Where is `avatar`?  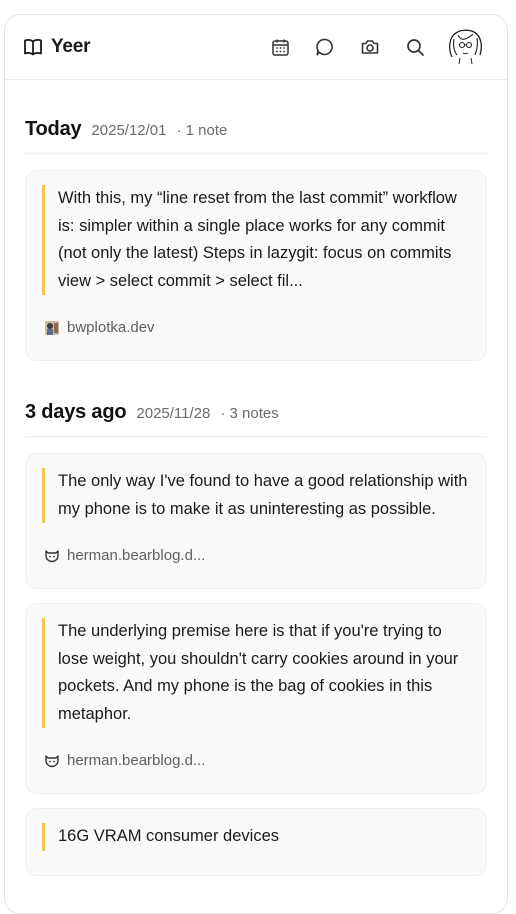
avatar is located at coordinates (465, 47).